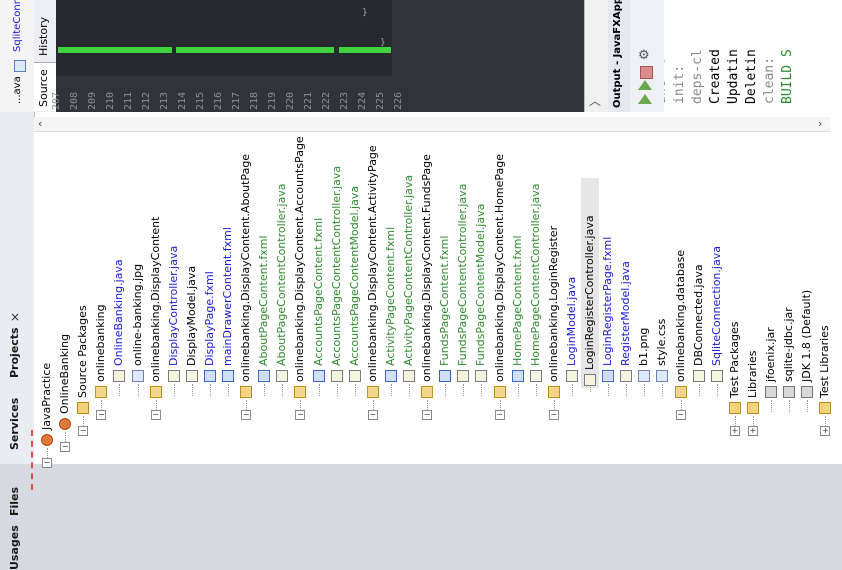 The height and width of the screenshot is (570, 842). I want to click on tree-node: LoginModel.java, so click(572, 298).